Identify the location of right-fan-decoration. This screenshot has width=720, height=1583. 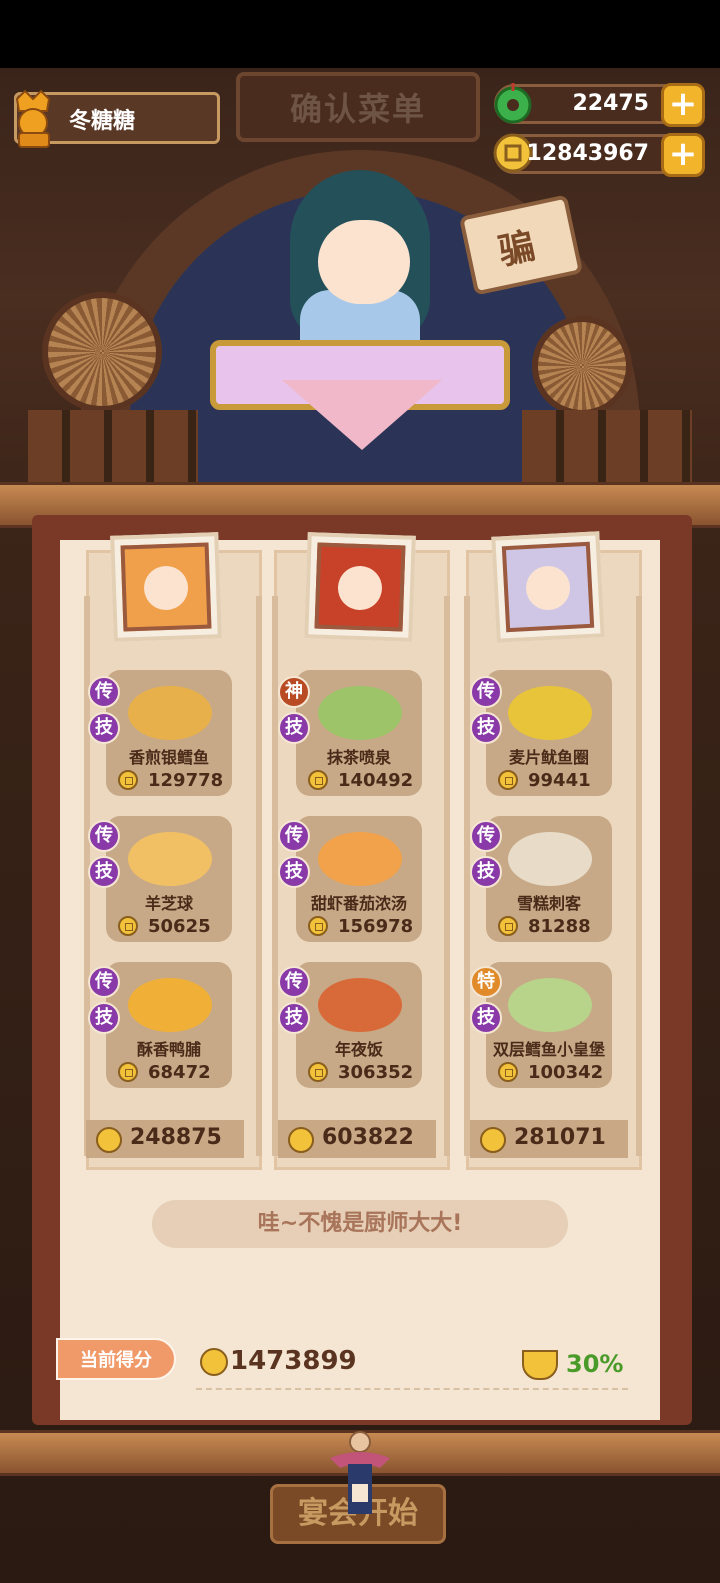
(582, 366).